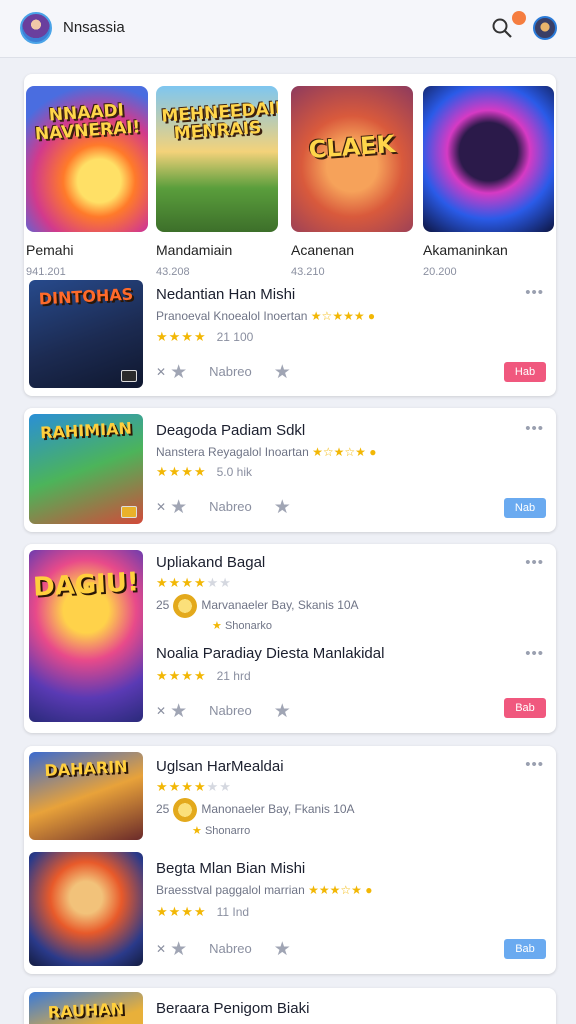  What do you see at coordinates (278, 809) in the screenshot?
I see `reward-text: Manonaeler Bay, Fkanis 10A` at bounding box center [278, 809].